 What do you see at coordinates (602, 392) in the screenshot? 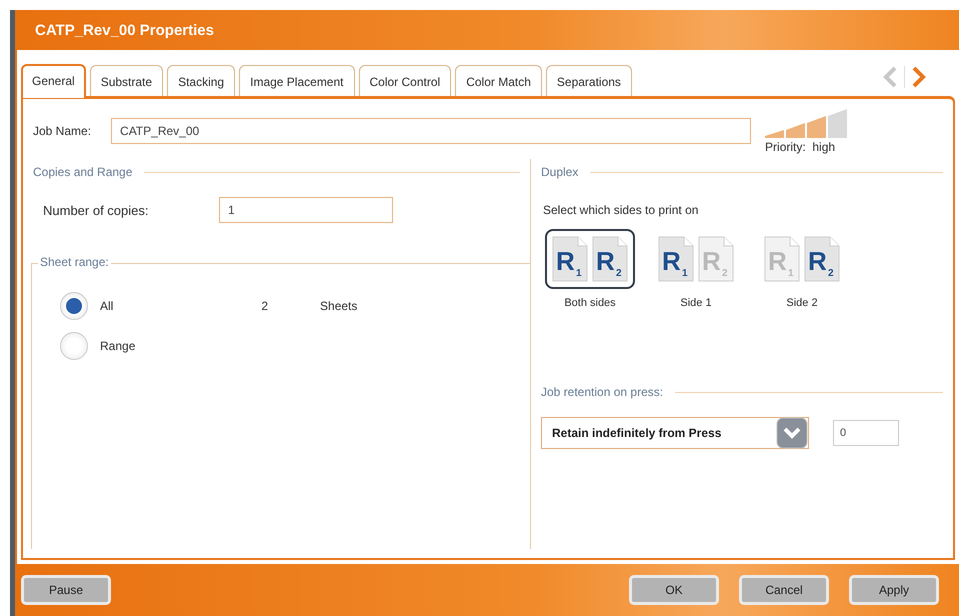
I see `section-heading: Job retention on press:` at bounding box center [602, 392].